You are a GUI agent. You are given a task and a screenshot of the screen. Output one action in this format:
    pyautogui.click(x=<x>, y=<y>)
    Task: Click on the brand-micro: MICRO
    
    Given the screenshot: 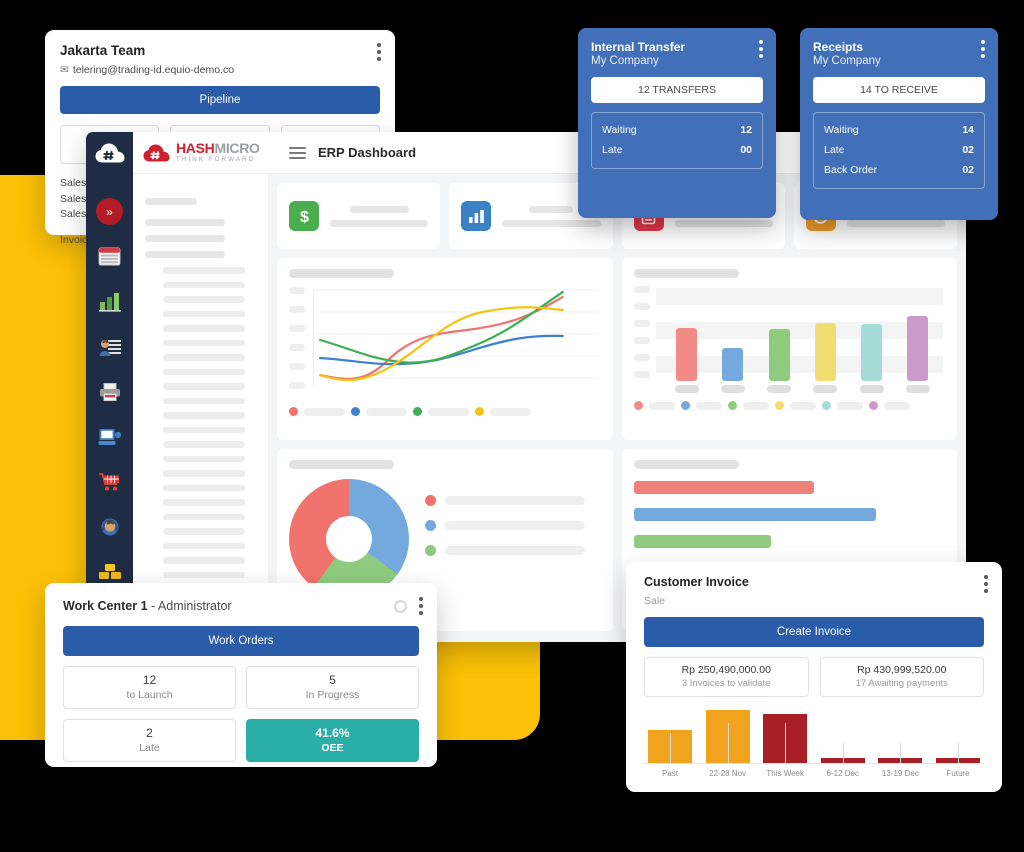 What is the action you would take?
    pyautogui.click(x=237, y=148)
    